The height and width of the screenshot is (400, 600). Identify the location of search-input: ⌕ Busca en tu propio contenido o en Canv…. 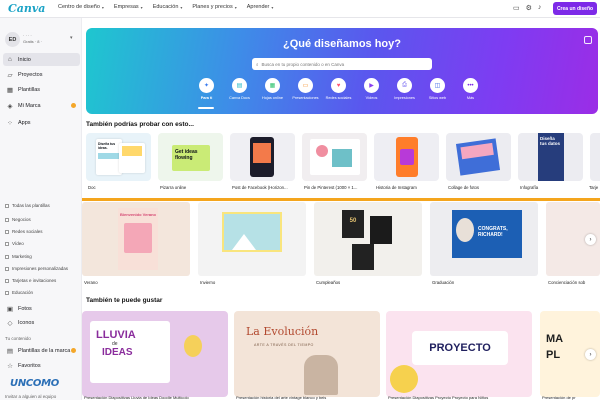
(342, 64).